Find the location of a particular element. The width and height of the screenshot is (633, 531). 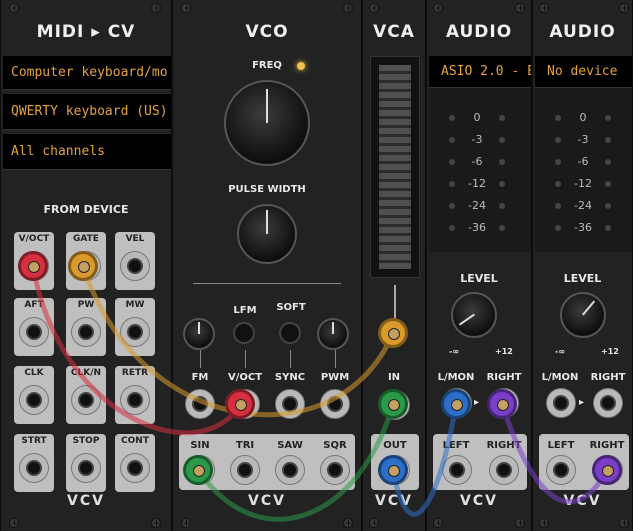

vco-fm-input-jack is located at coordinates (200, 404).